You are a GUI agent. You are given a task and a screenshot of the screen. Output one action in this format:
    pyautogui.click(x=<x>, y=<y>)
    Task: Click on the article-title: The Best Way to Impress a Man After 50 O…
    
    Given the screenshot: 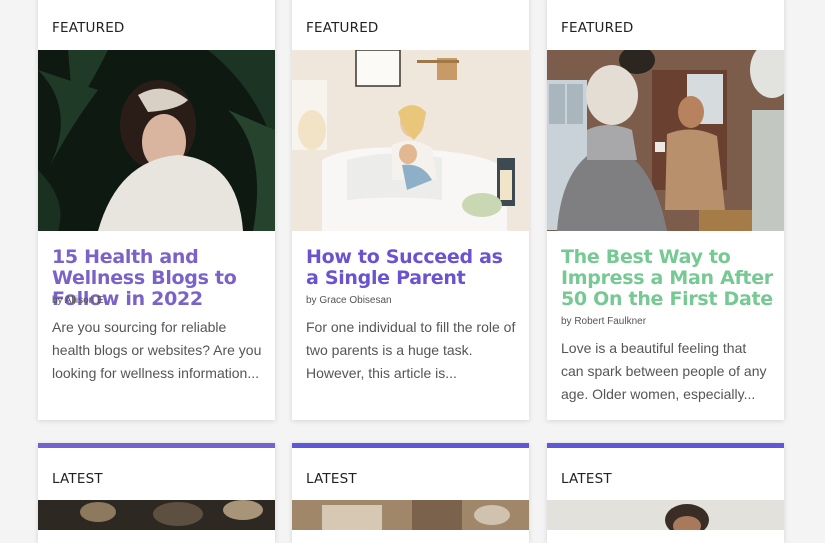 What is the action you would take?
    pyautogui.click(x=668, y=278)
    